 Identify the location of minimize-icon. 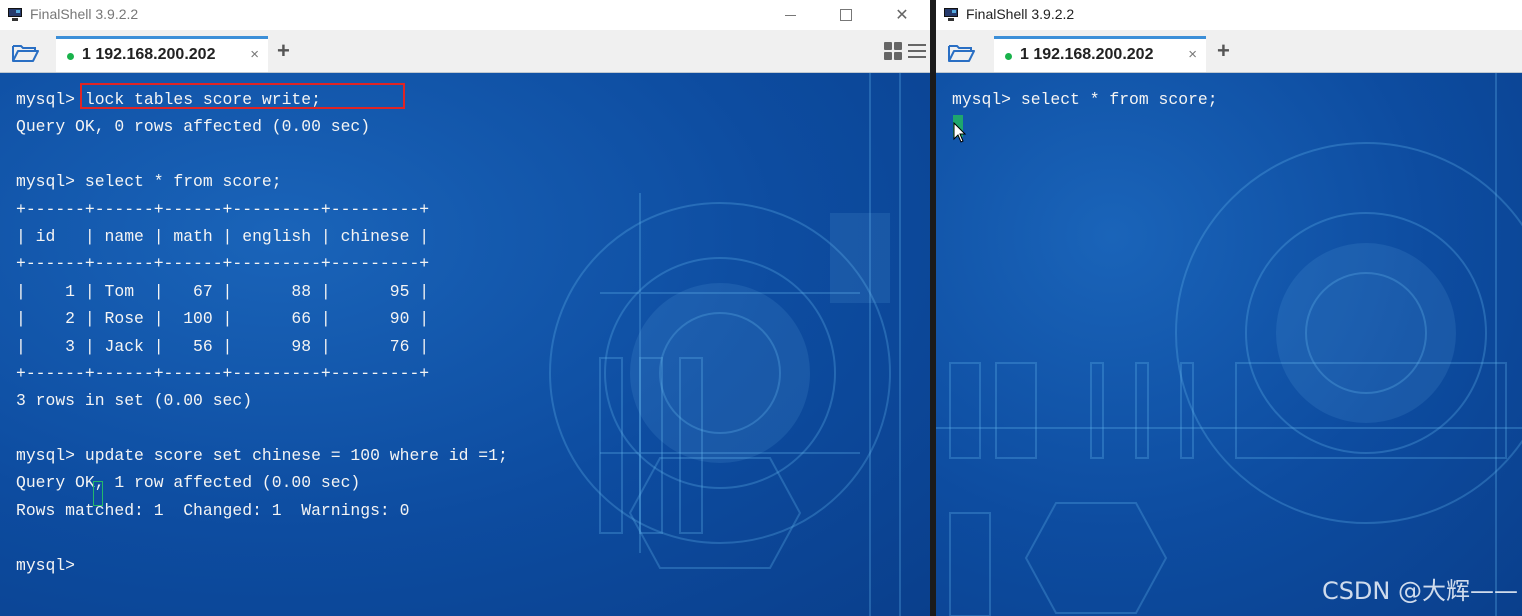
(790, 15).